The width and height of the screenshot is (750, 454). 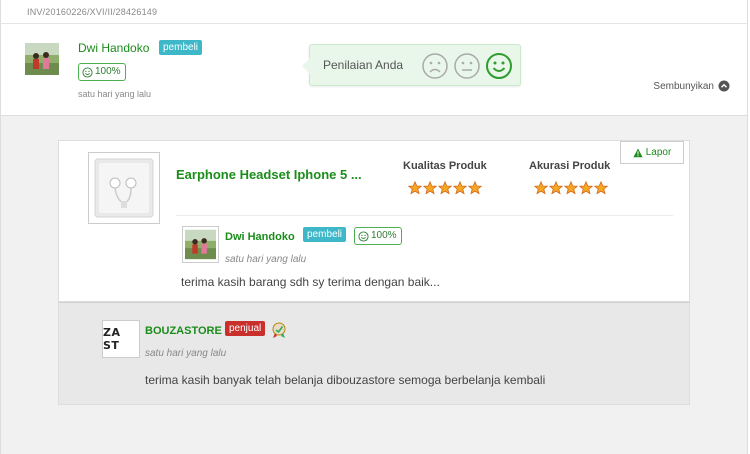 I want to click on report-button: Lapor, so click(x=652, y=152).